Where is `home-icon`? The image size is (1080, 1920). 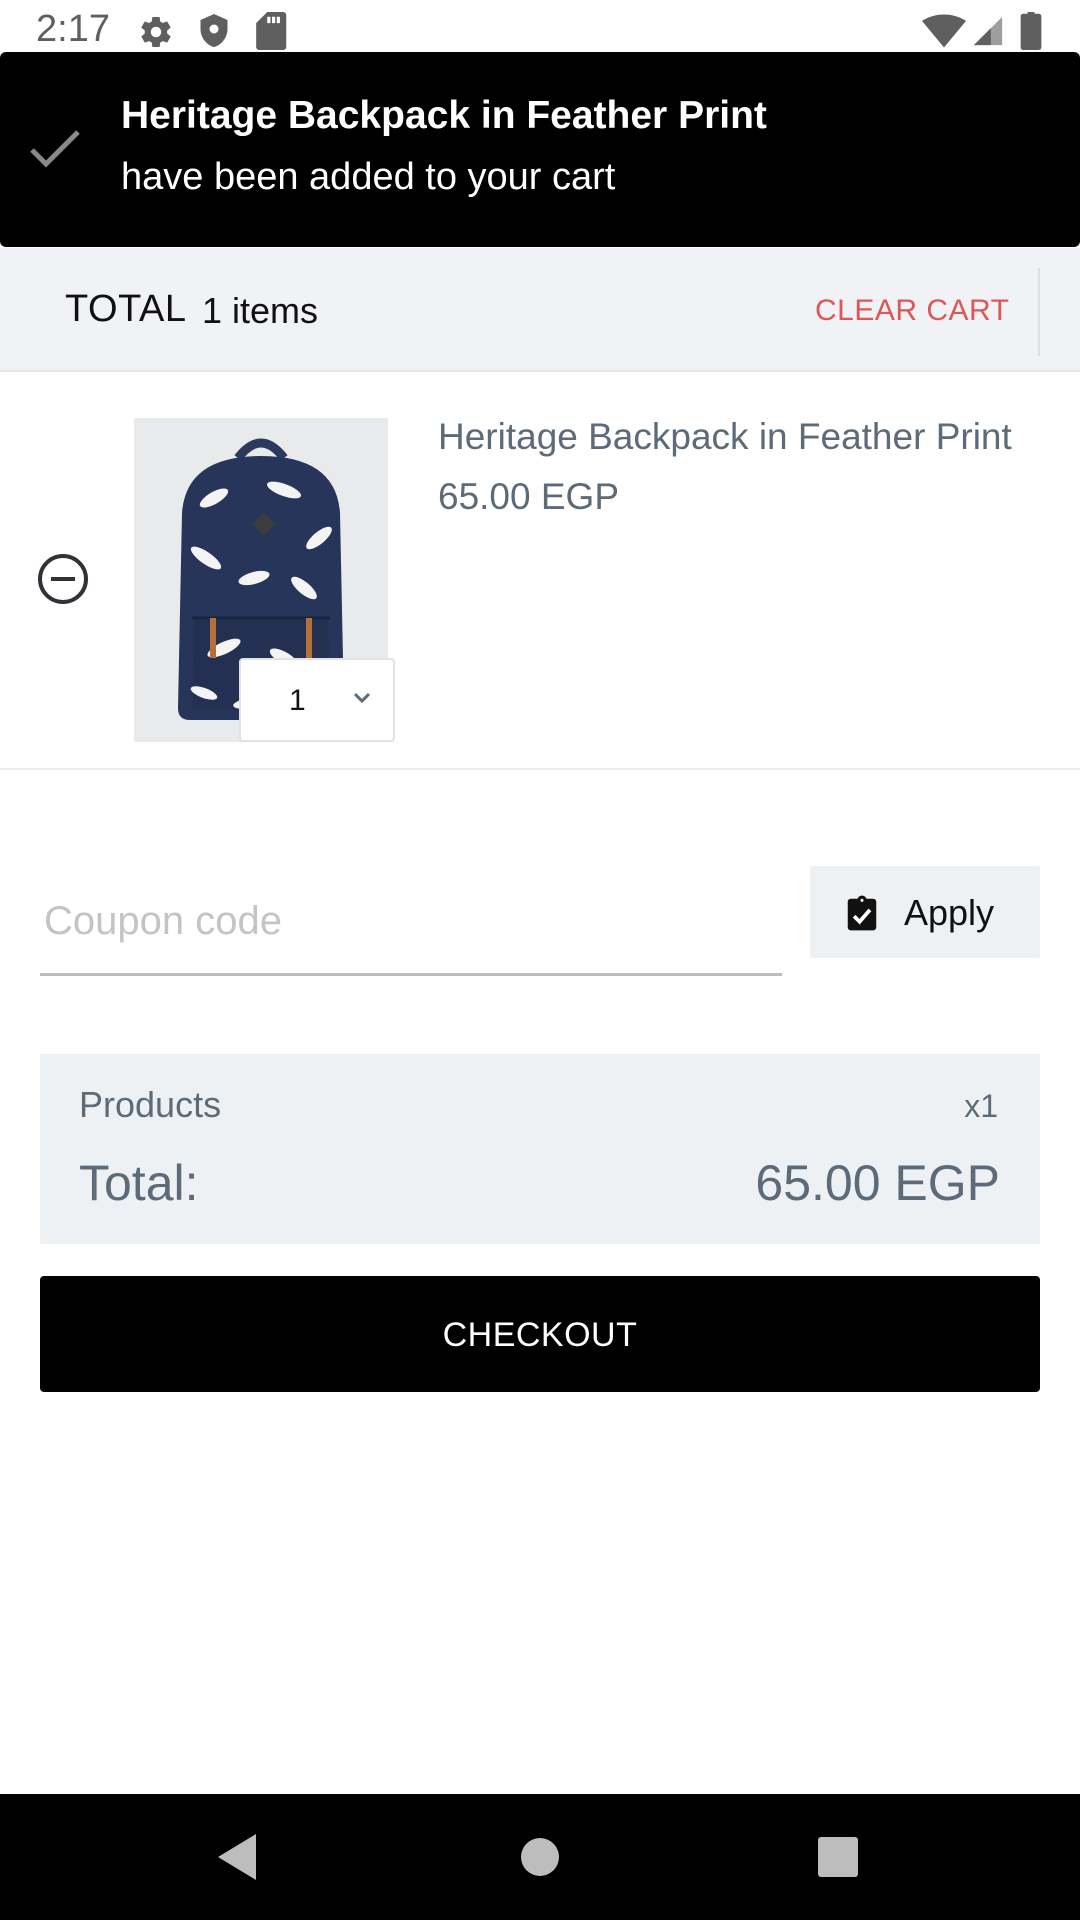
home-icon is located at coordinates (540, 1857).